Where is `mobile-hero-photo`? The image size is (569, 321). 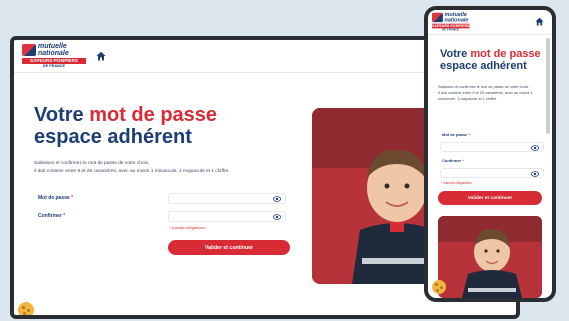 mobile-hero-photo is located at coordinates (490, 257).